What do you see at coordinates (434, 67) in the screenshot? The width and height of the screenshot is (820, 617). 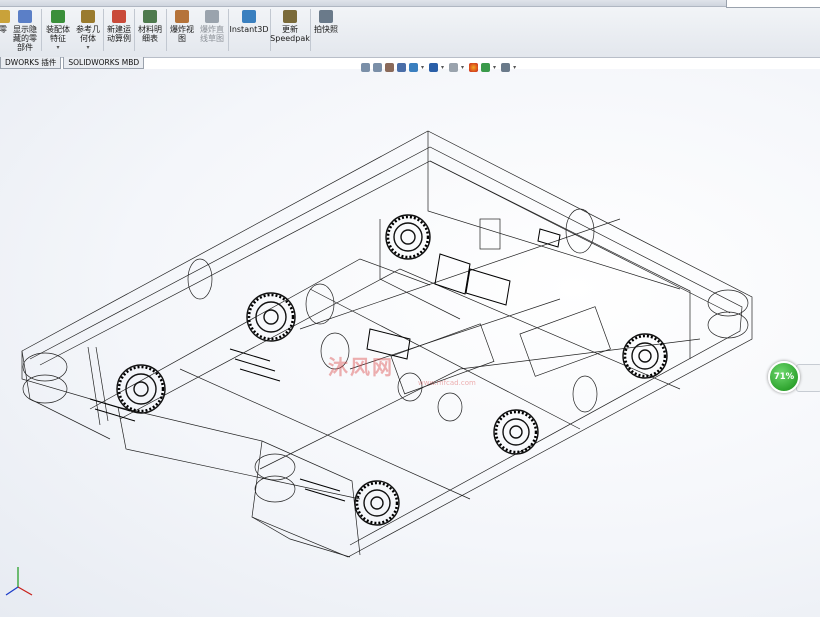 I see `display-style-icon` at bounding box center [434, 67].